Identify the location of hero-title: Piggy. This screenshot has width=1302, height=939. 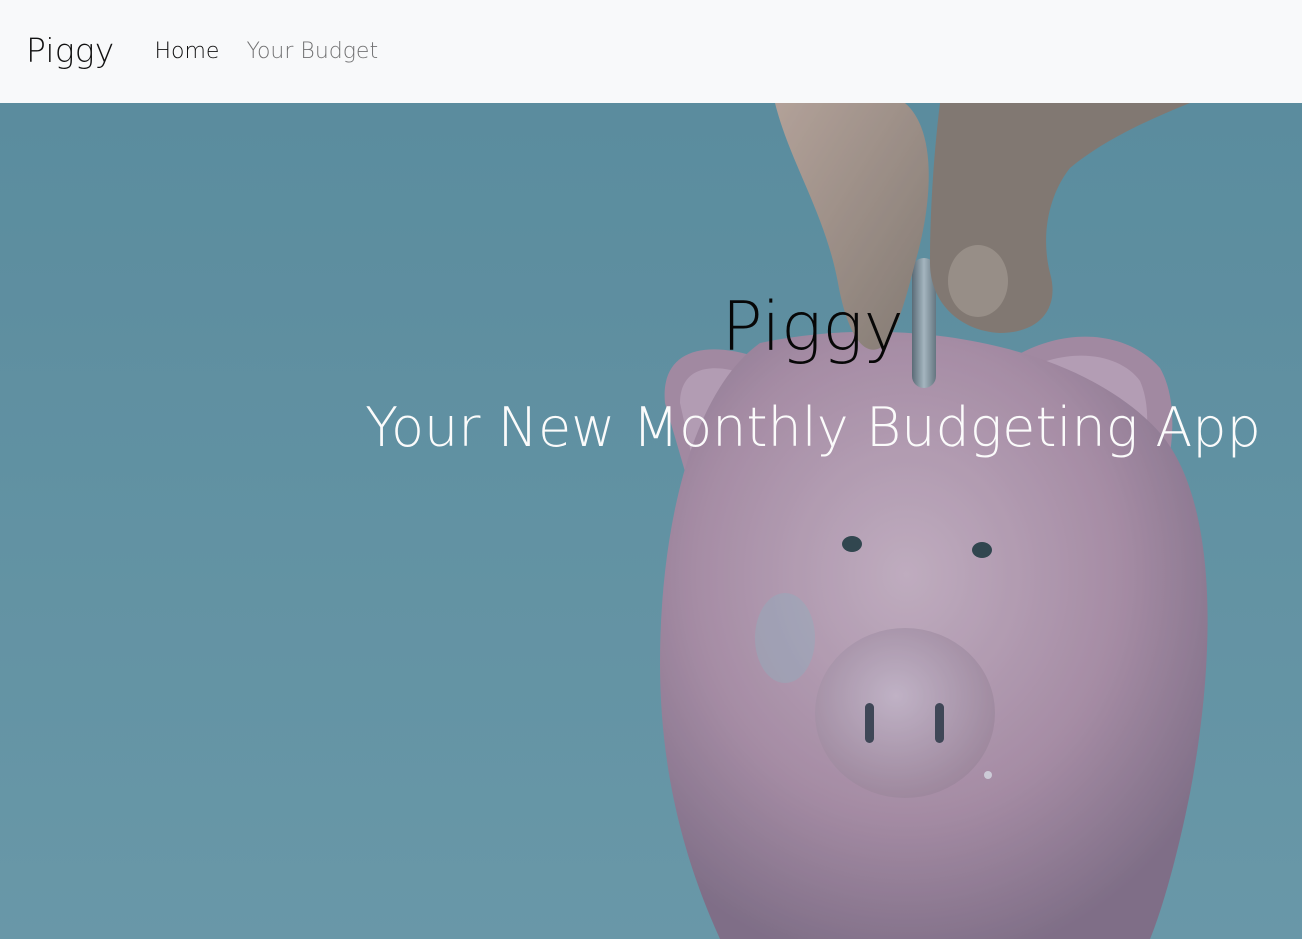
(813, 327).